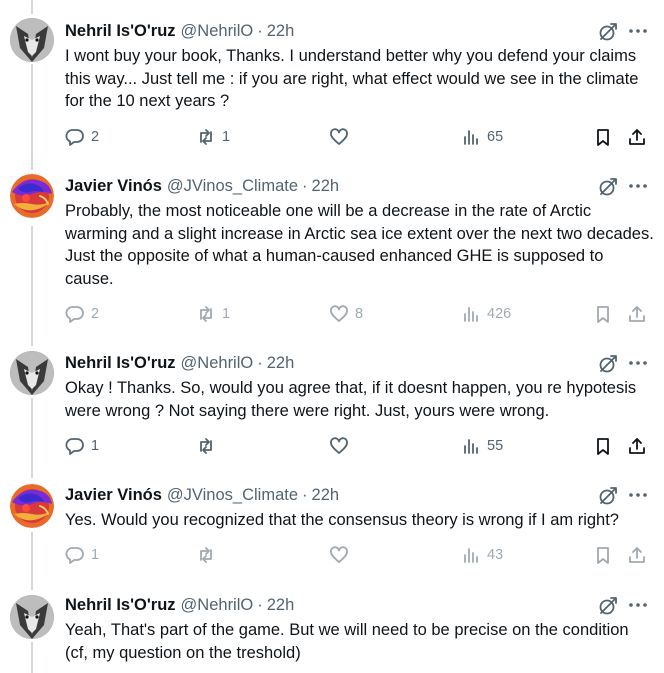 The image size is (664, 673). I want to click on like-count: 8, so click(359, 314).